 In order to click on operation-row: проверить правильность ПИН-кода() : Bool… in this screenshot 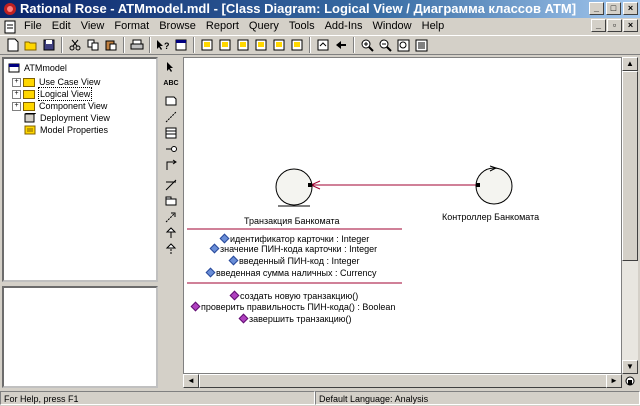, I will do `click(292, 307)`.